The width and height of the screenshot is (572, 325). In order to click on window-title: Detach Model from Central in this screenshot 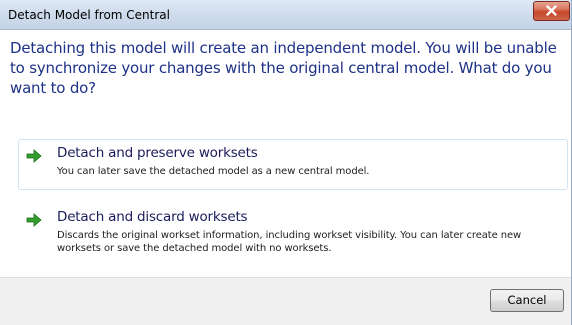, I will do `click(89, 15)`.